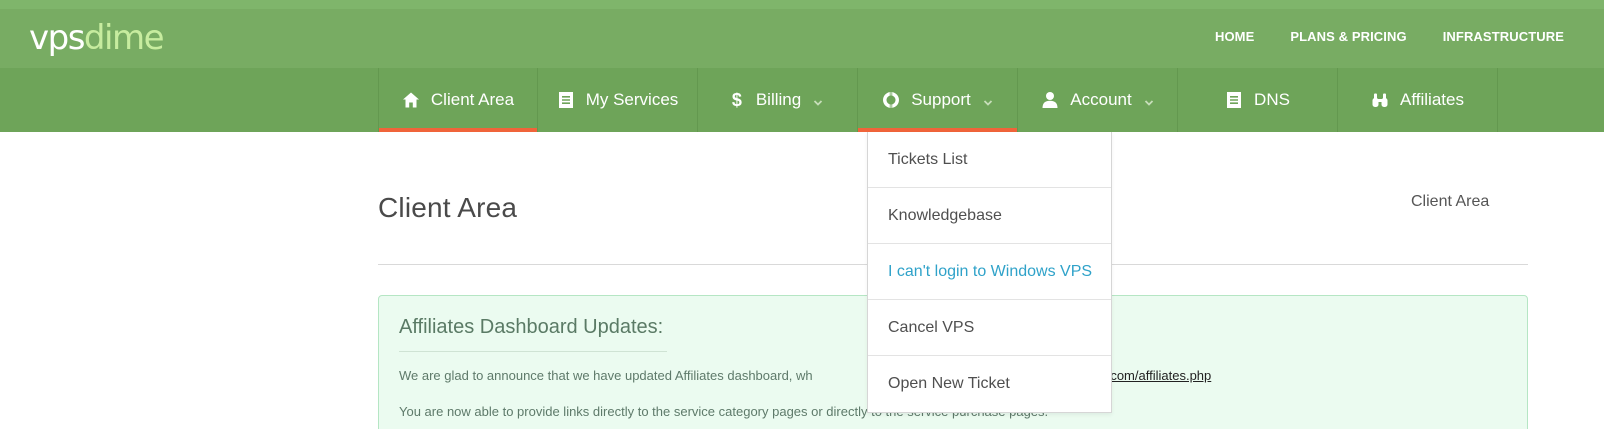  What do you see at coordinates (941, 99) in the screenshot?
I see `nav-item-label: Support` at bounding box center [941, 99].